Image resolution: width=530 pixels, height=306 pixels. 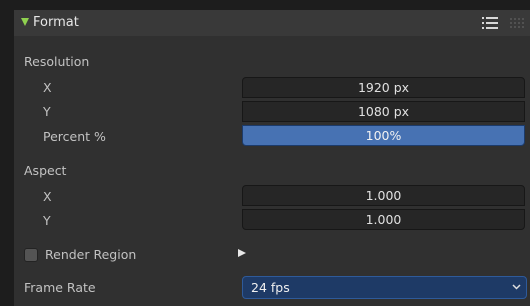 I want to click on resolution-x-field: 1920 px, so click(x=383, y=87).